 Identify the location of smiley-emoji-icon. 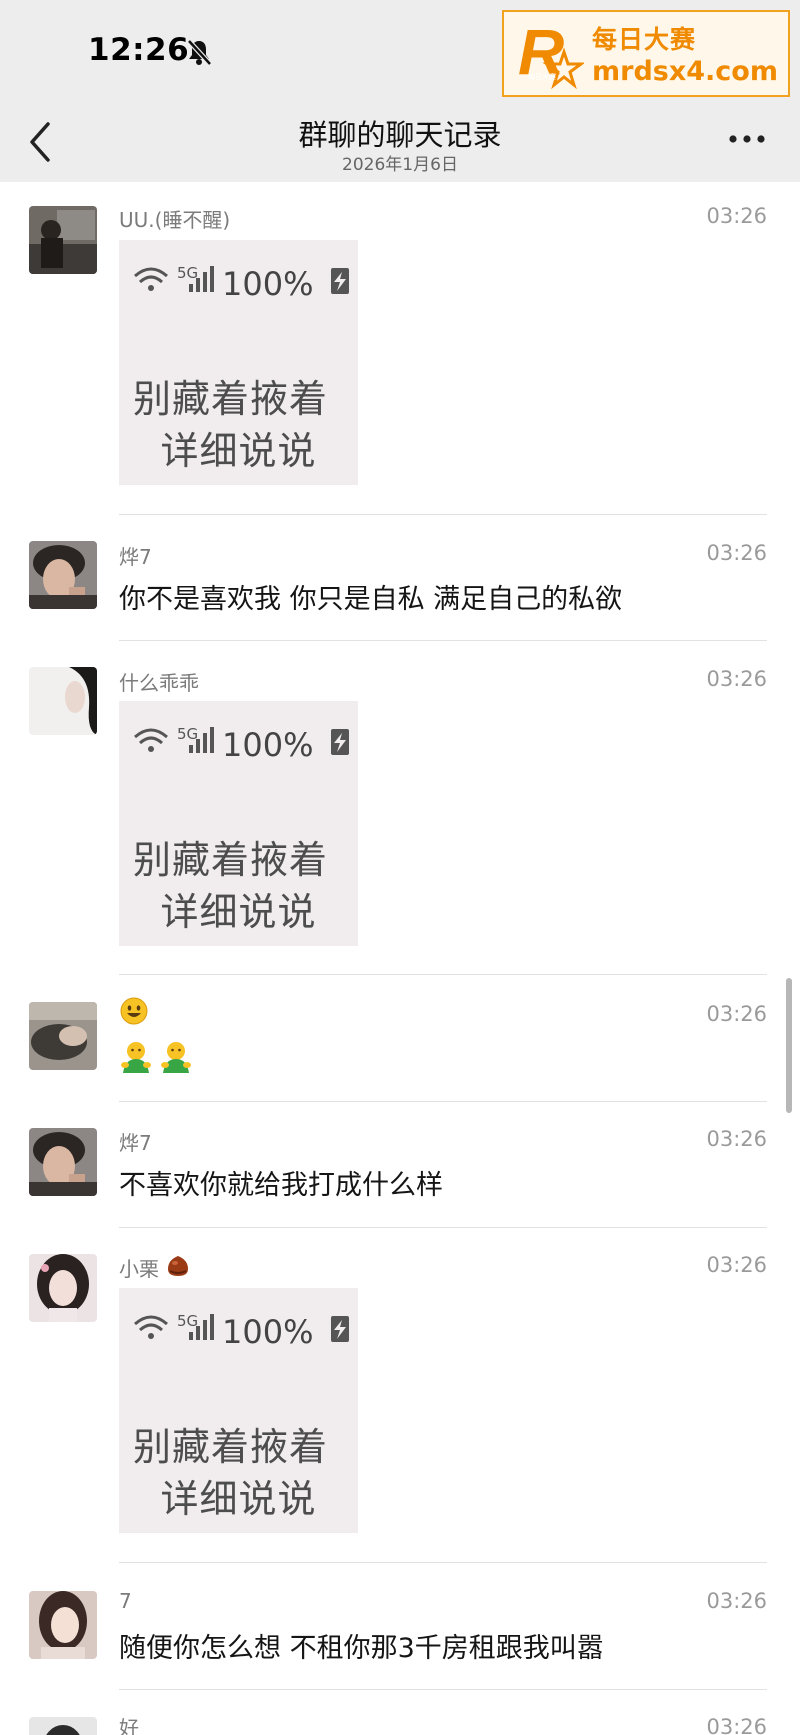
(134, 1011).